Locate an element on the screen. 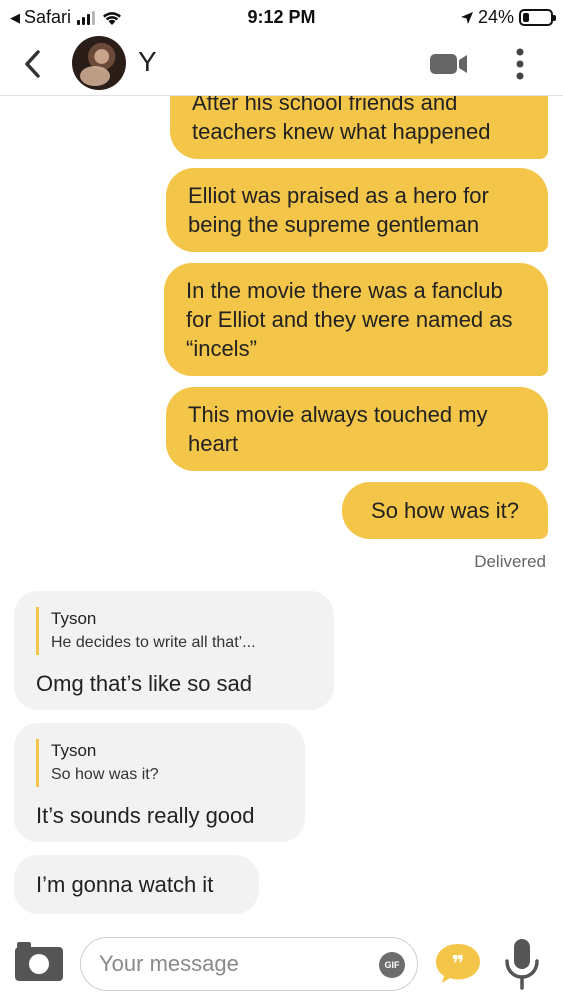  microphone-icon is located at coordinates (522, 964).